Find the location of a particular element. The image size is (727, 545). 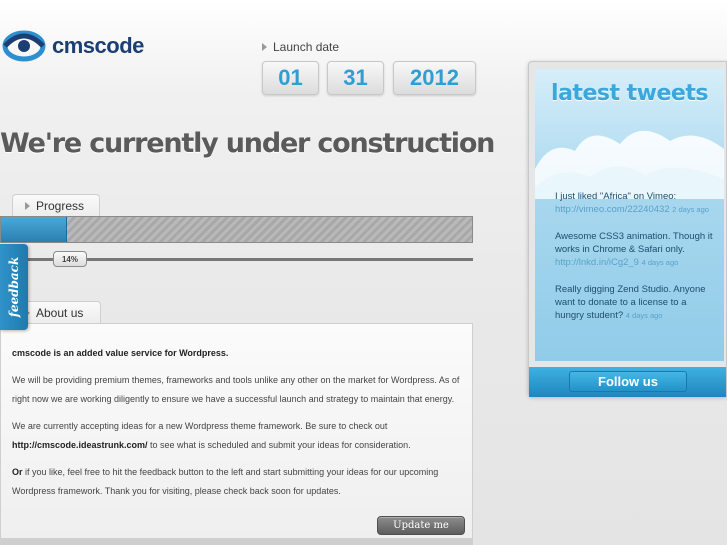

ideastrunk-link: http://cmscode.ideastrunk.com/ is located at coordinates (80, 445).